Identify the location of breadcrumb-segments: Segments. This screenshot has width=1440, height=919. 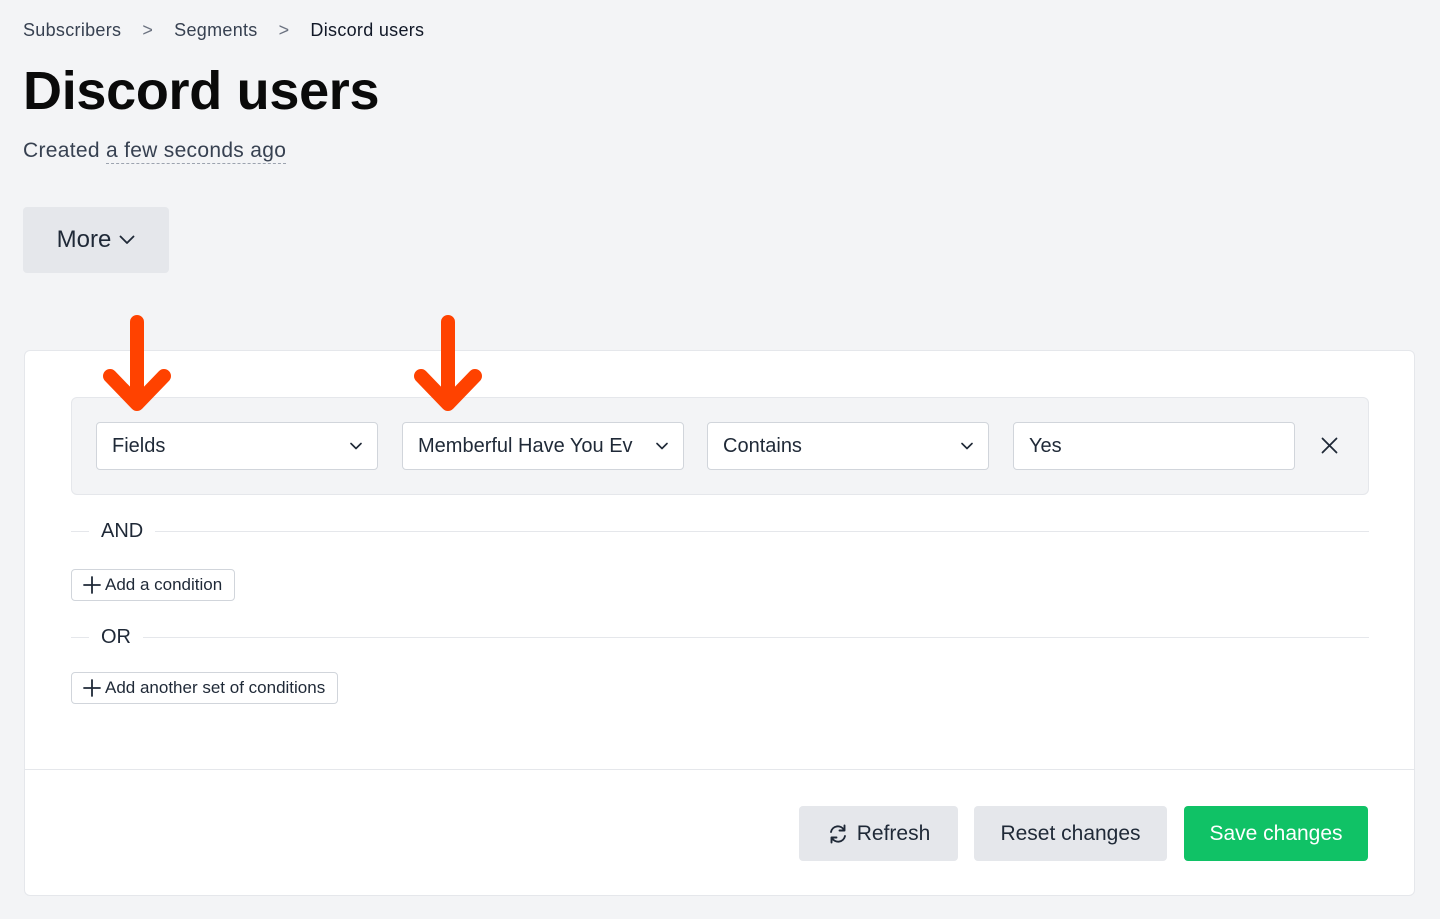
(215, 30).